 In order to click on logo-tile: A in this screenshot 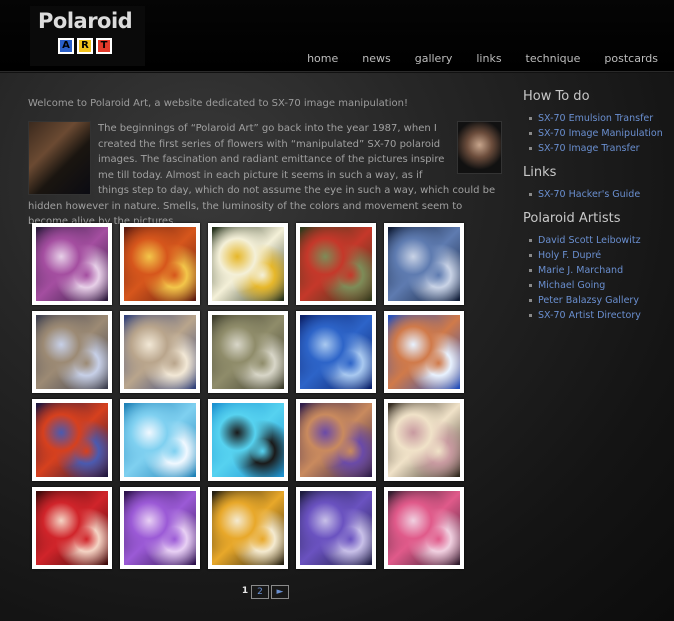, I will do `click(66, 46)`.